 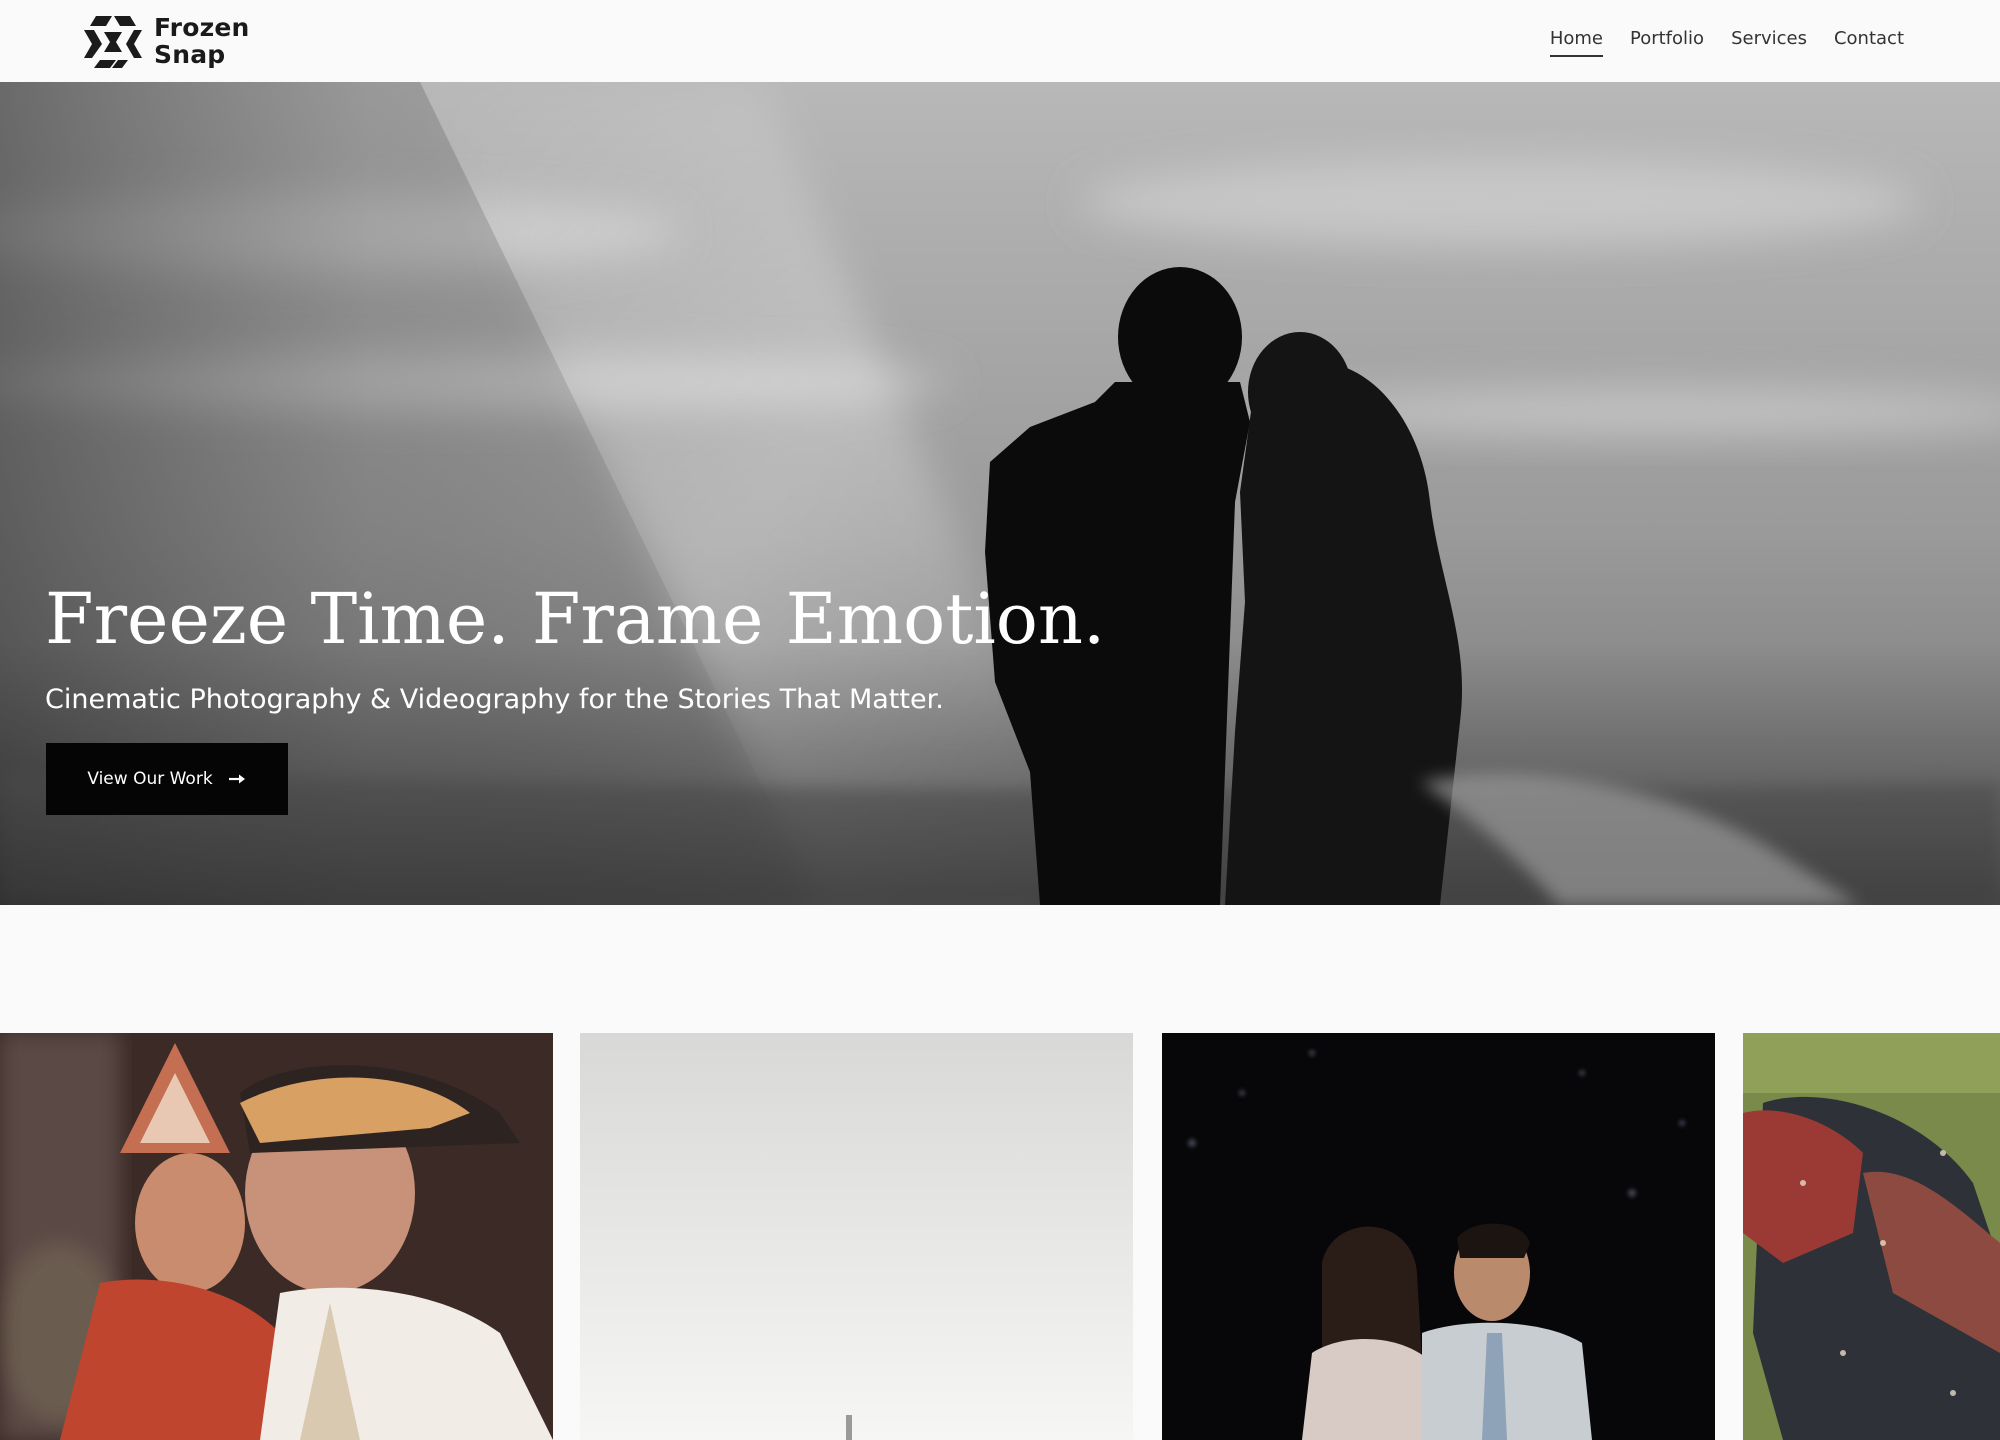 I want to click on wedding-couple-photo, so click(x=276, y=1236).